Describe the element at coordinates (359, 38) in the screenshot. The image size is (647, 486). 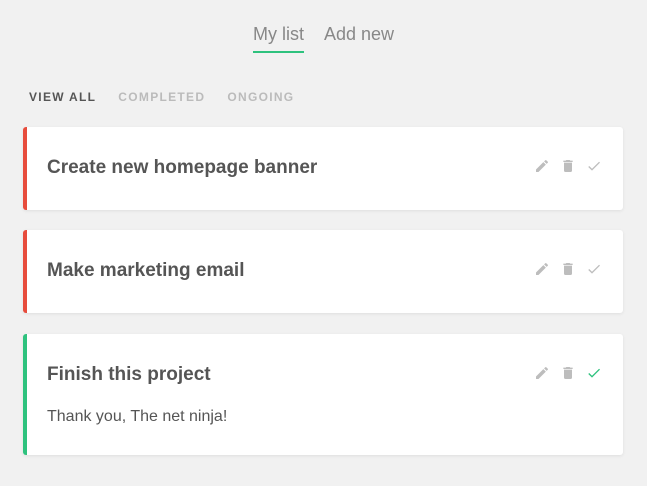
I see `nav-add-new: Add new` at that location.